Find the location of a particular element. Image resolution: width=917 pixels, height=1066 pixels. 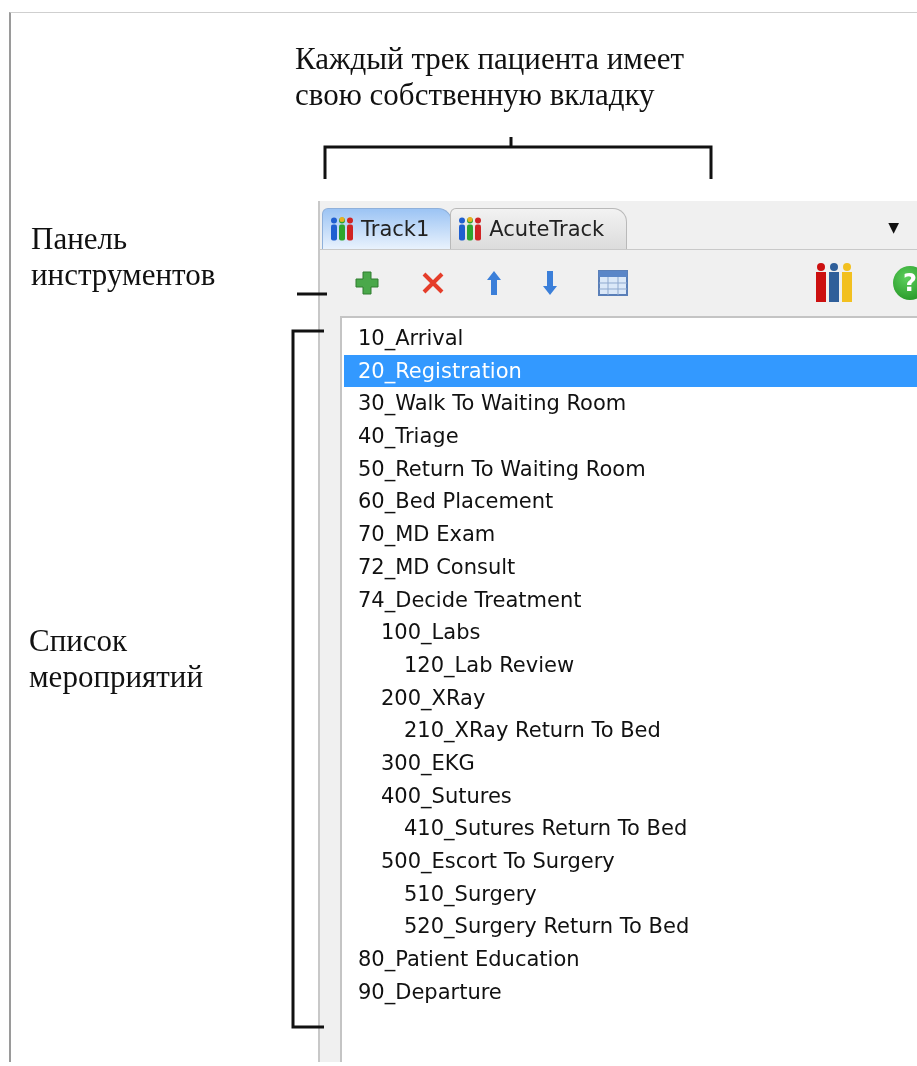

list-item: 100_Labs is located at coordinates (630, 632).